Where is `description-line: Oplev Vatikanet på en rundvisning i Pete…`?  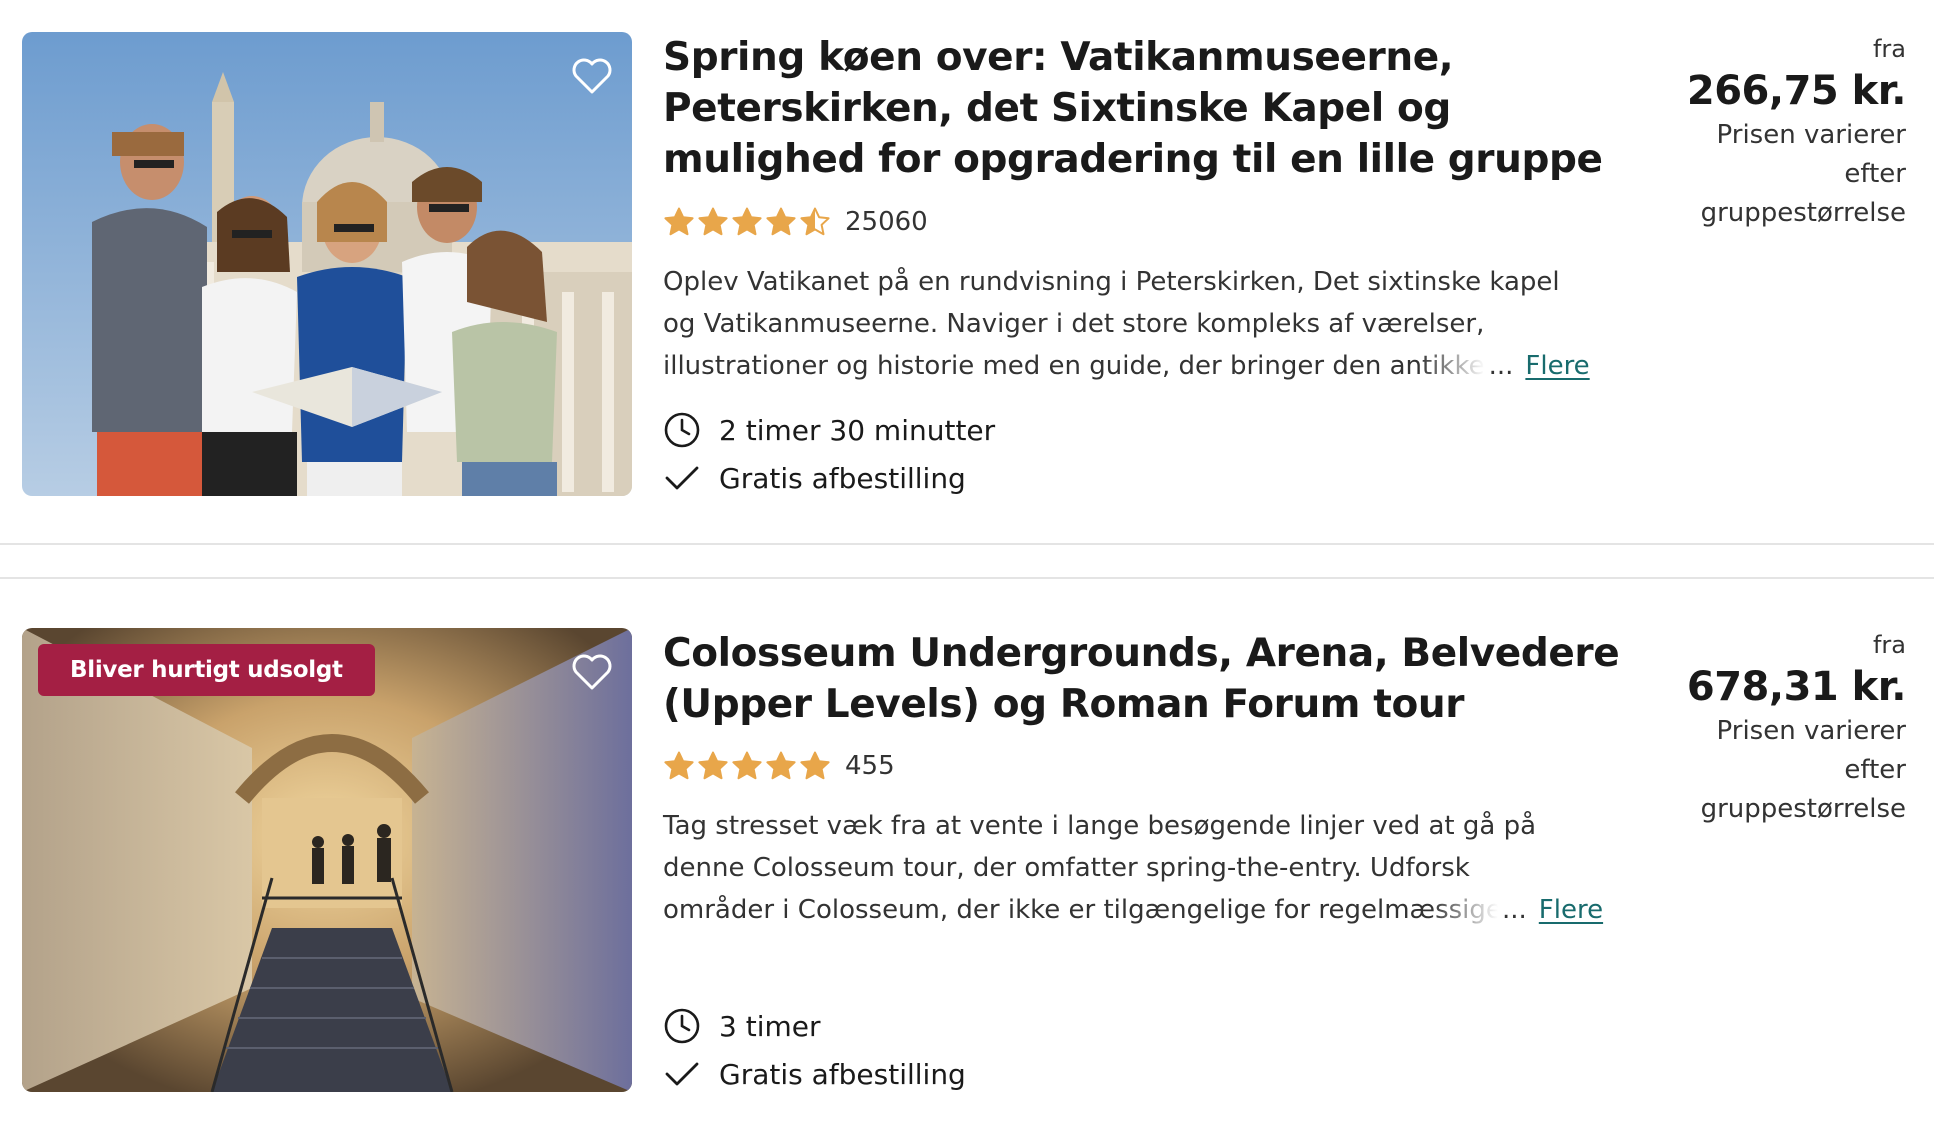 description-line: Oplev Vatikanet på en rundvisning i Pete… is located at coordinates (1111, 282).